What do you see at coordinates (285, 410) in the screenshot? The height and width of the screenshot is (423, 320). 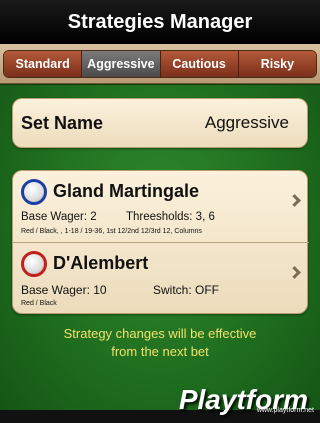 I see `watermark-url: www.playtform.net` at bounding box center [285, 410].